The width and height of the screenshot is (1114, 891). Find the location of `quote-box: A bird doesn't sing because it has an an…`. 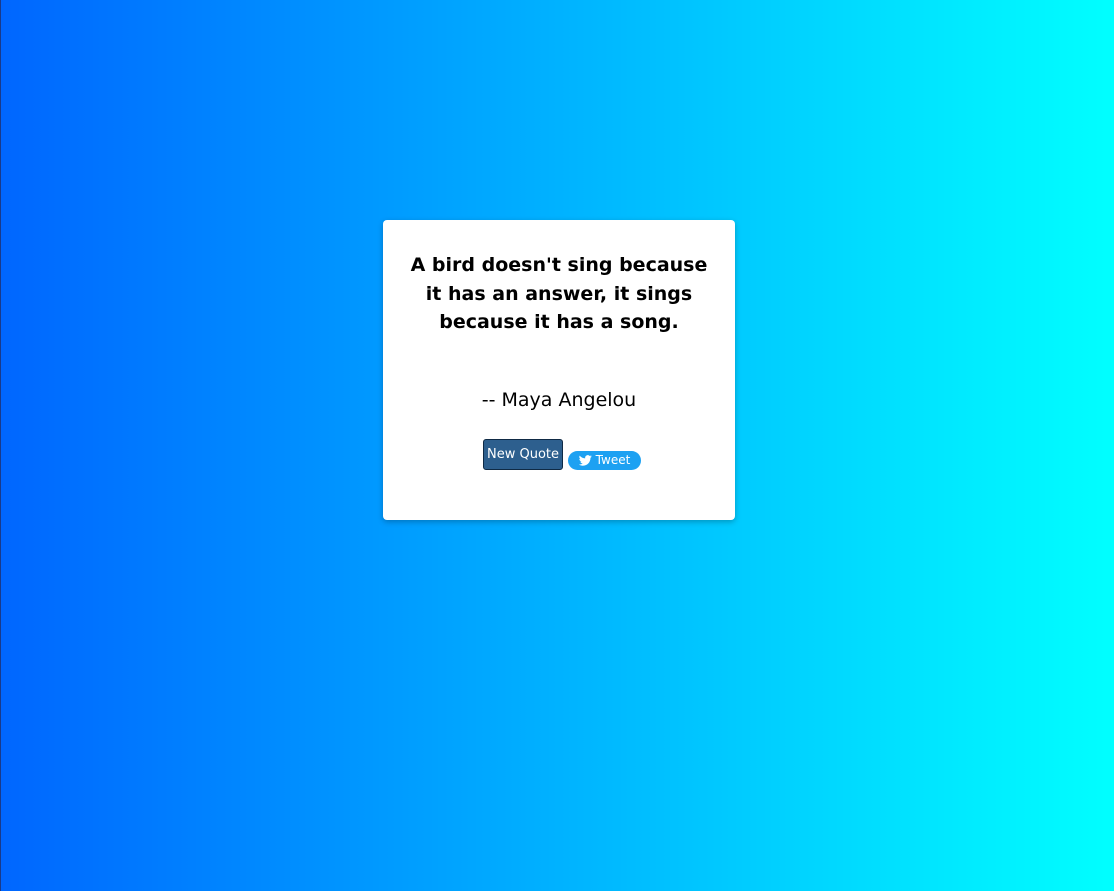

quote-box: A bird doesn't sing because it has an an… is located at coordinates (559, 370).